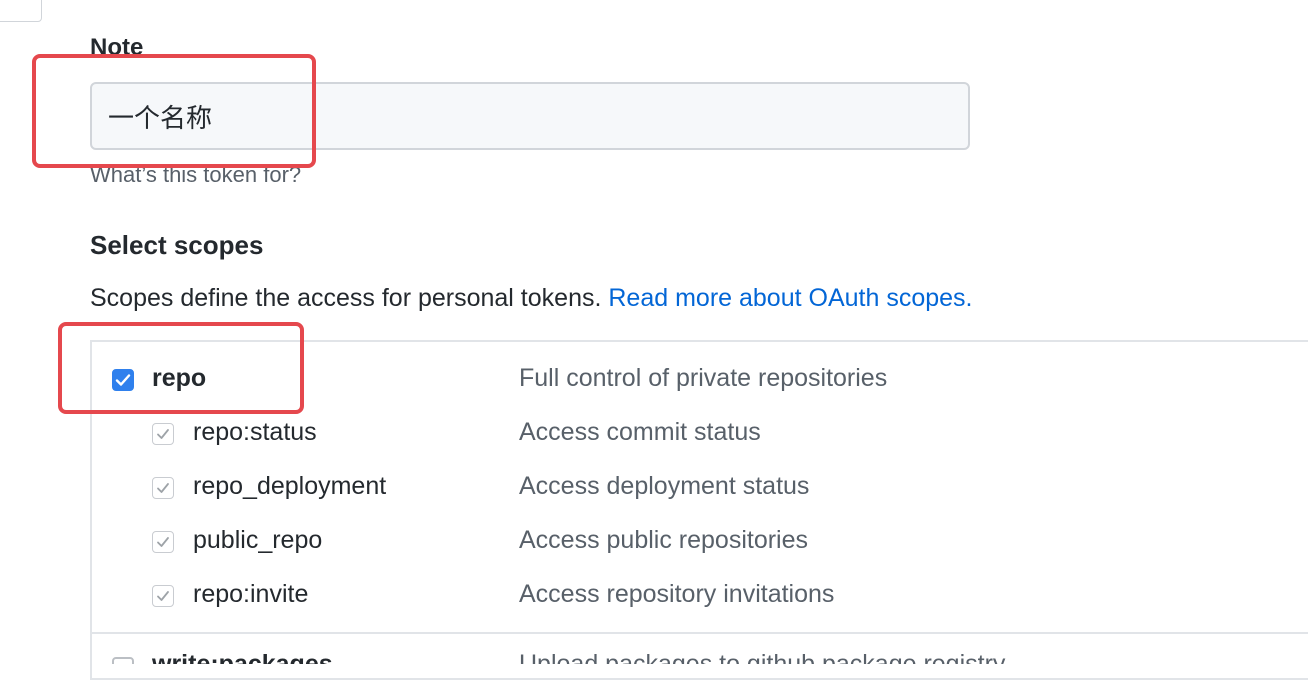 The image size is (1308, 680). I want to click on repo-invite-checkbox, so click(163, 596).